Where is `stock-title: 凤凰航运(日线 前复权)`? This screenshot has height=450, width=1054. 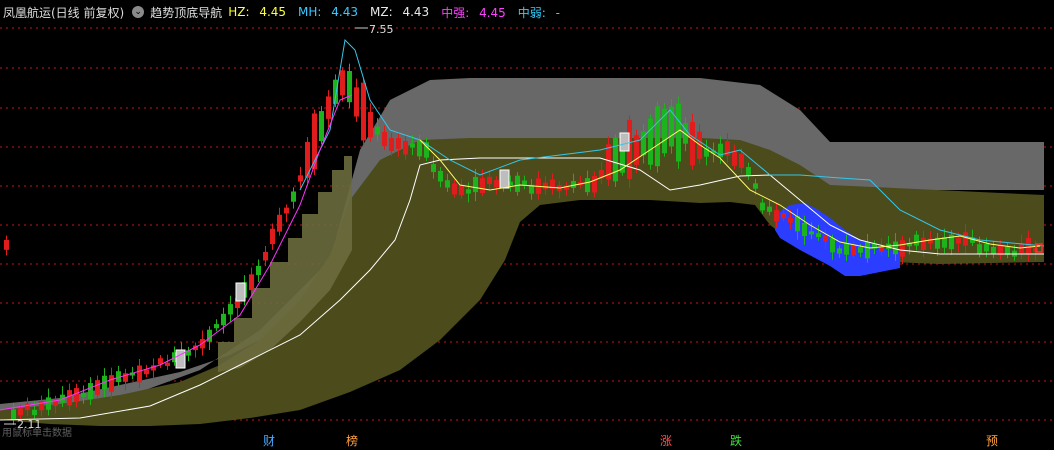 stock-title: 凤凰航运(日线 前复权) is located at coordinates (64, 12).